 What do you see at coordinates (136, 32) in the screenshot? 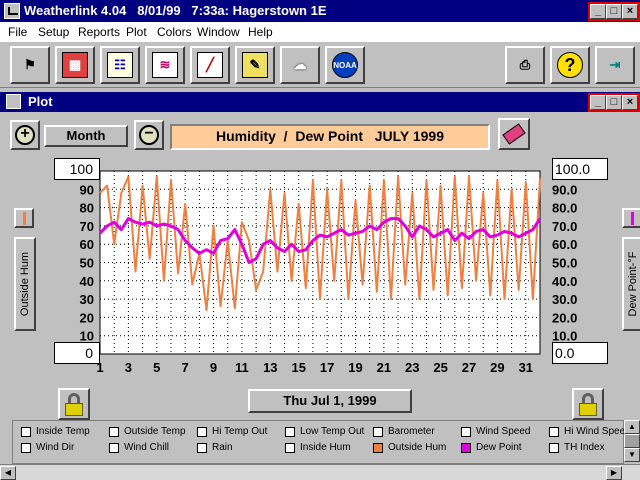
I see `menu-plot: Plot` at bounding box center [136, 32].